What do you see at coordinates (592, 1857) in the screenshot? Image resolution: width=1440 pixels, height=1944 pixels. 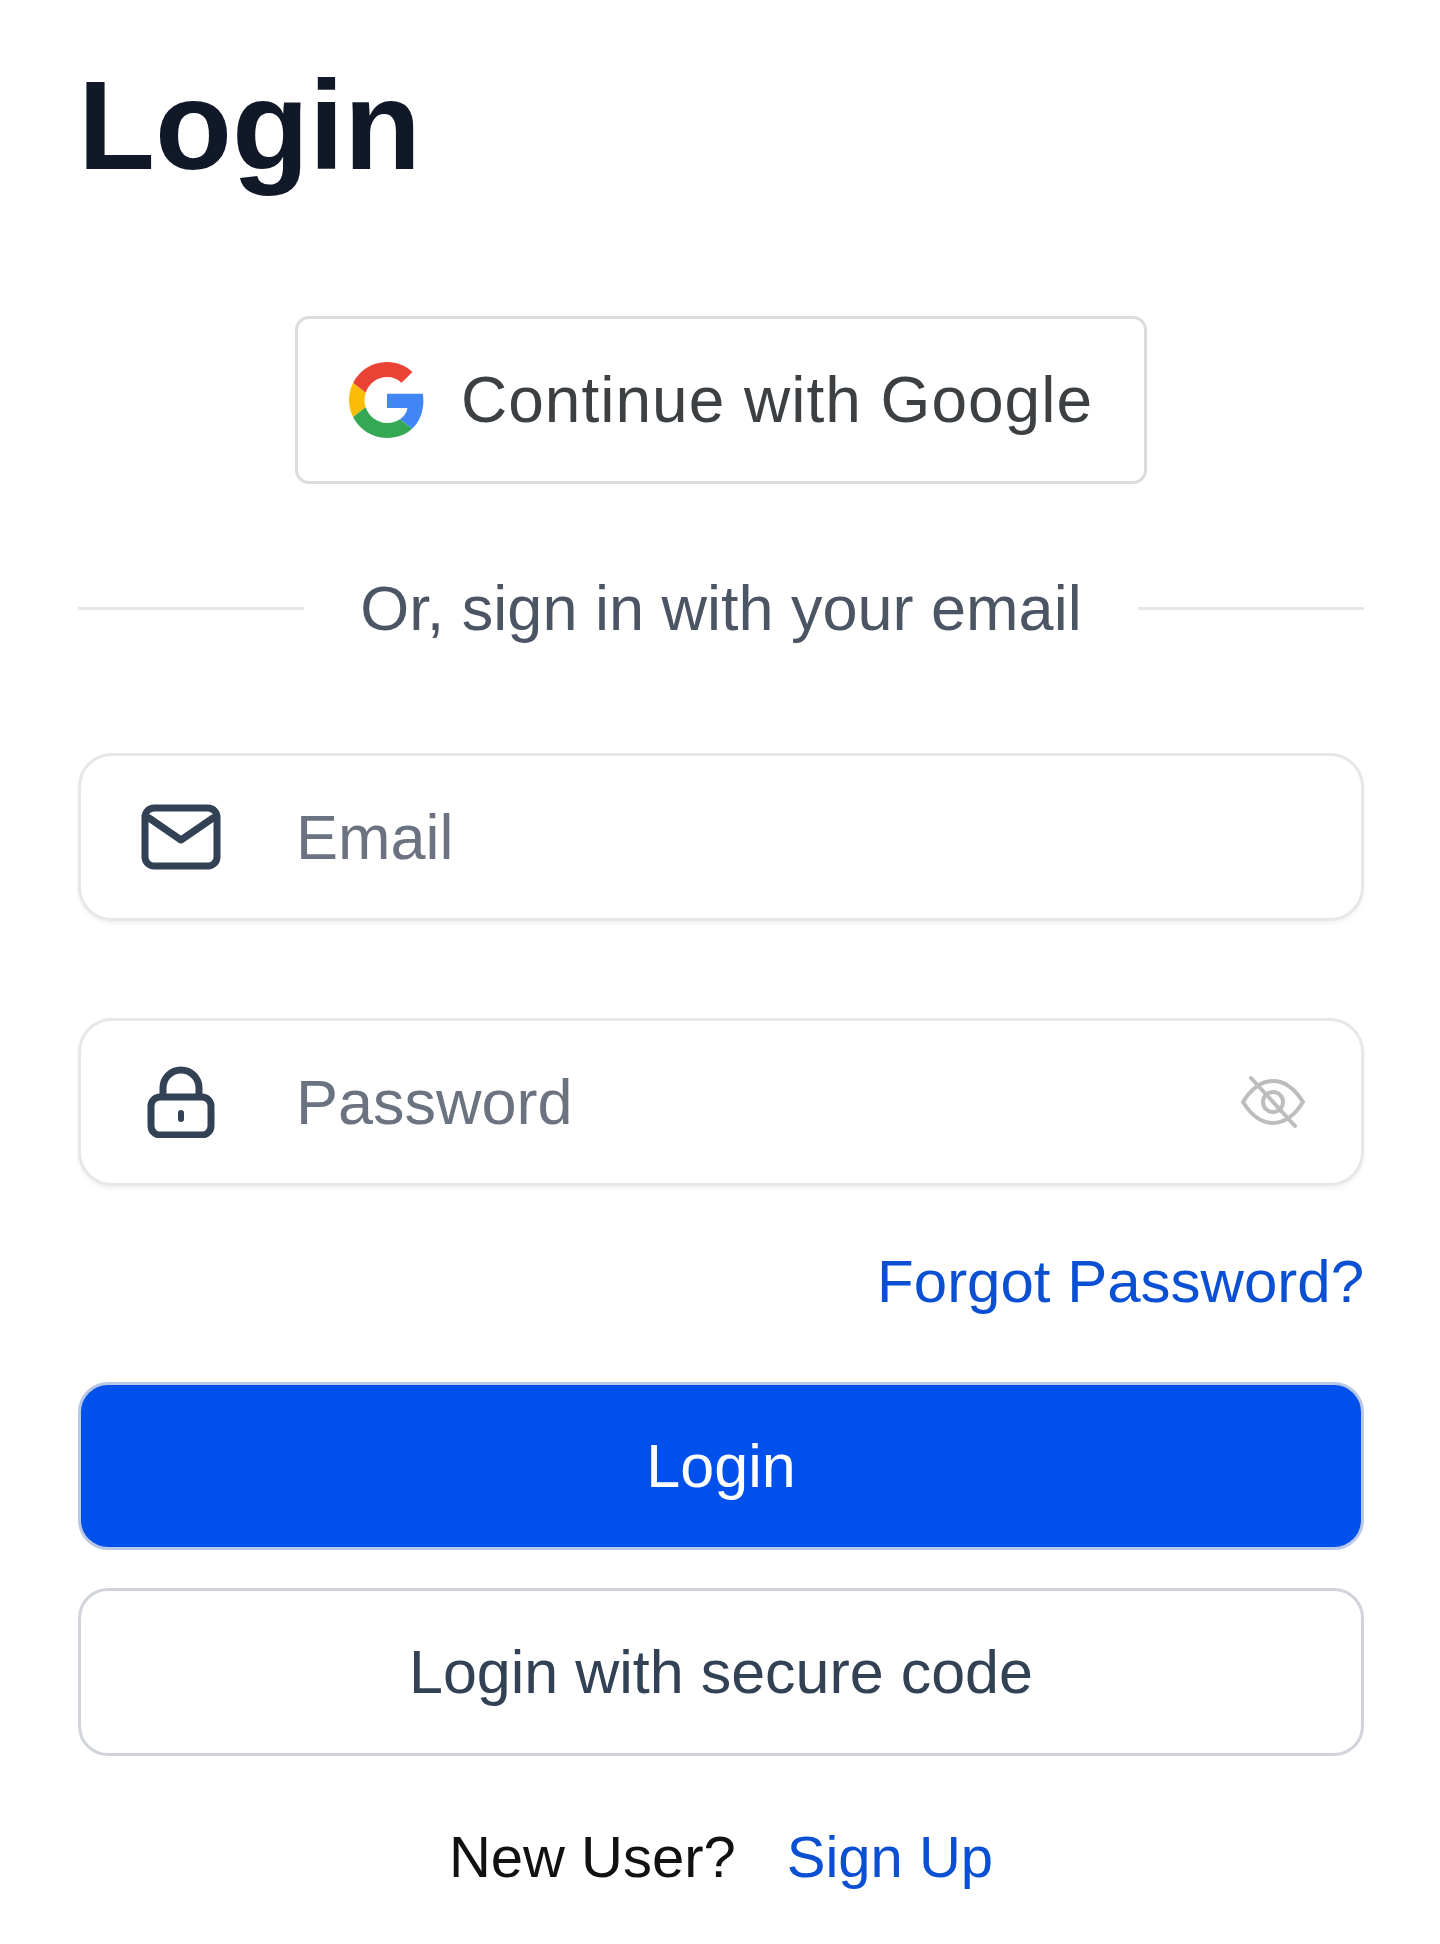 I see `new-user-prompt: New User?` at bounding box center [592, 1857].